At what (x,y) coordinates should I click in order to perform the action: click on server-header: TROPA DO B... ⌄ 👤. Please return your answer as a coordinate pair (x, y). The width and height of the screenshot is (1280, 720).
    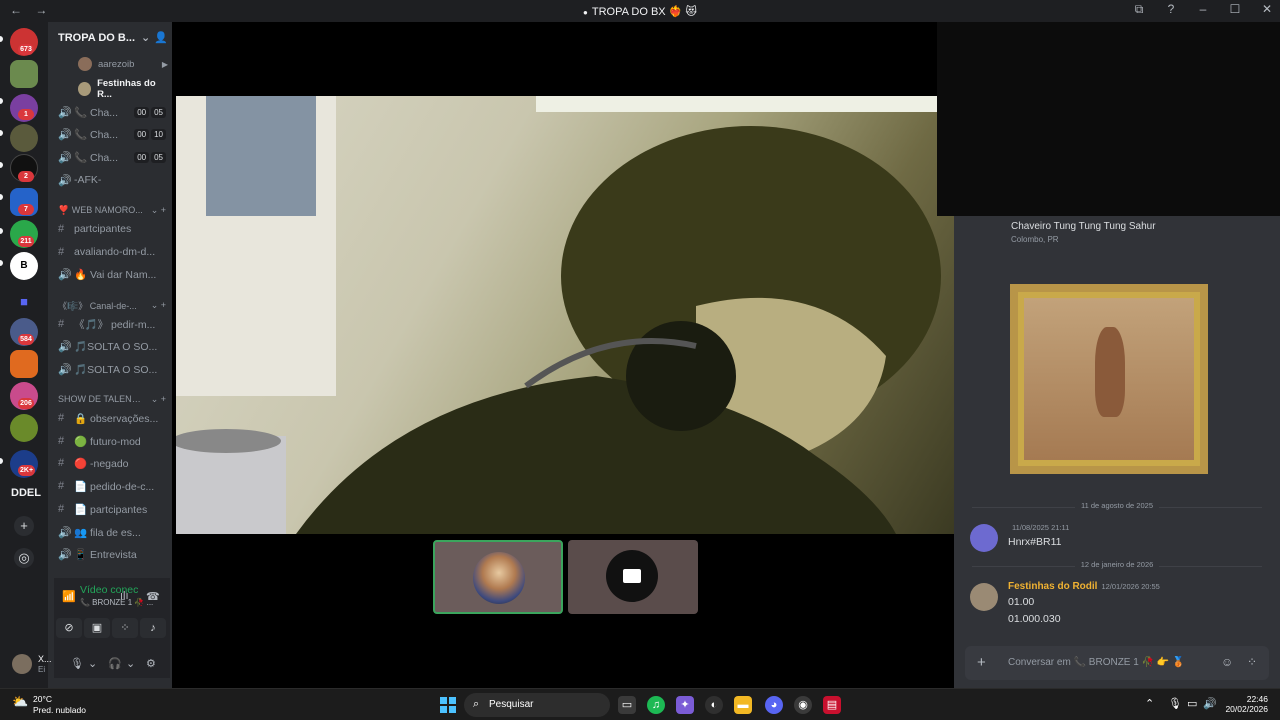
    Looking at the image, I should click on (113, 37).